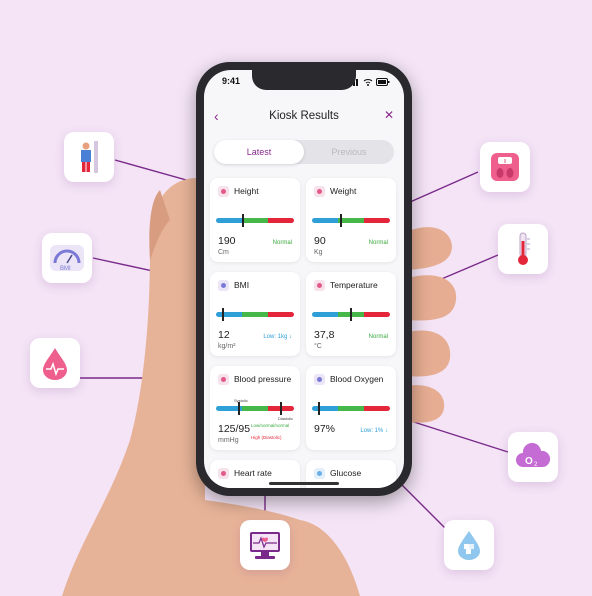 The width and height of the screenshot is (592, 596). I want to click on card-value: 12, so click(224, 335).